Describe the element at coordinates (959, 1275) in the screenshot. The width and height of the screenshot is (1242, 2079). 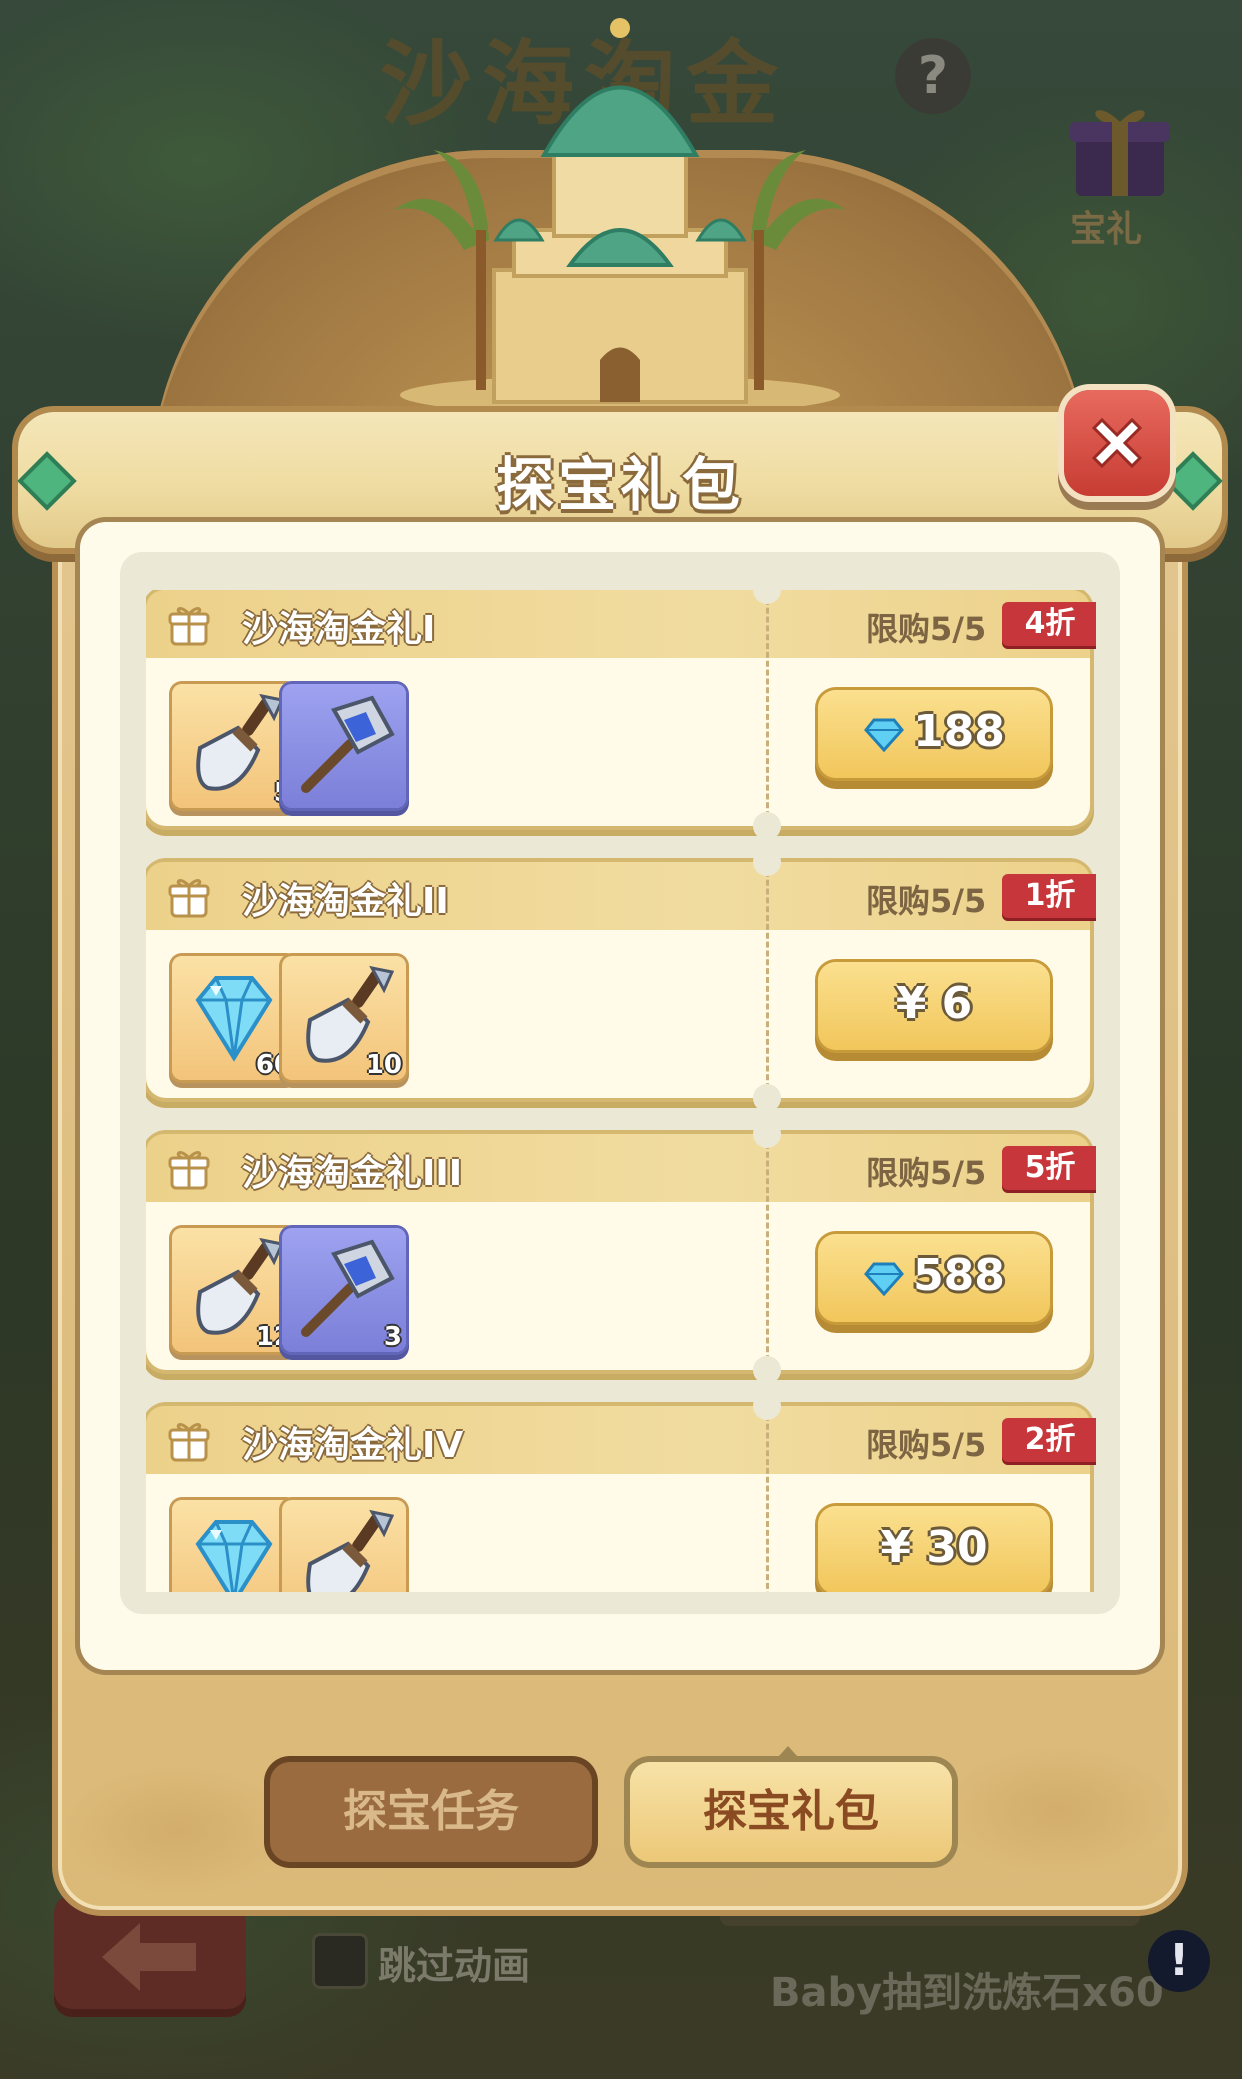
I see `price-label: 588` at that location.